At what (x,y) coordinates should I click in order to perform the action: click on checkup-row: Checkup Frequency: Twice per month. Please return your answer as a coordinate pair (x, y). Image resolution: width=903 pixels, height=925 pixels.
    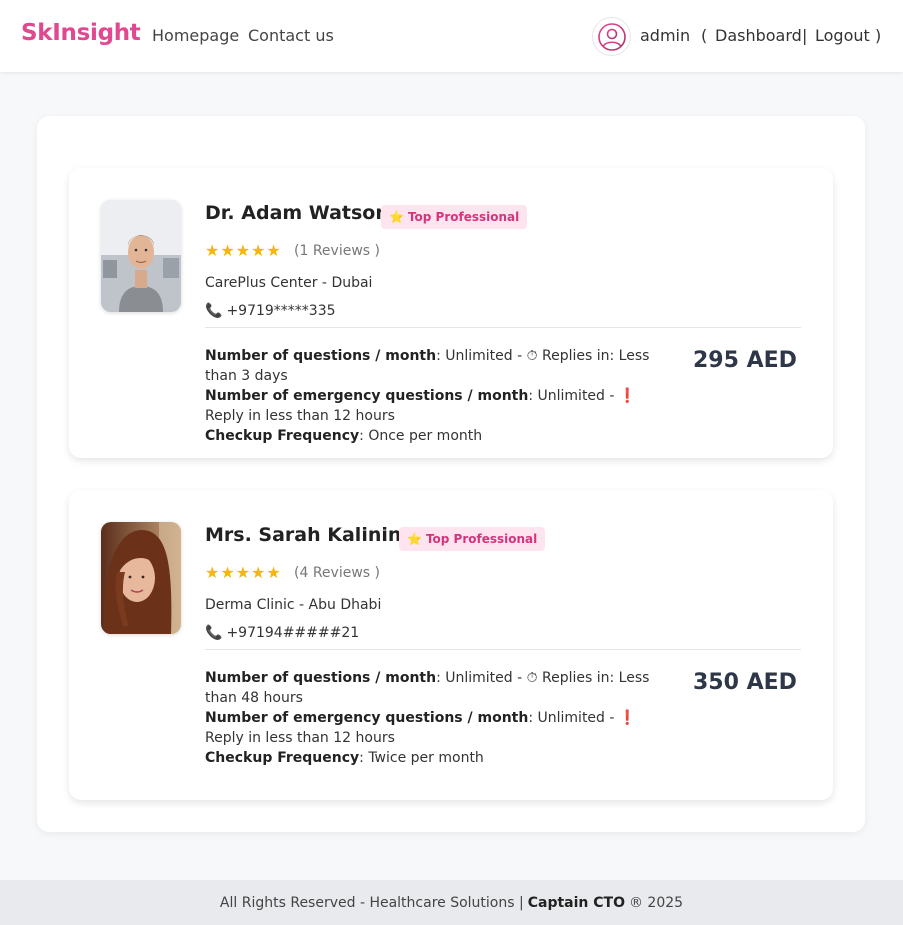
    Looking at the image, I should click on (441, 758).